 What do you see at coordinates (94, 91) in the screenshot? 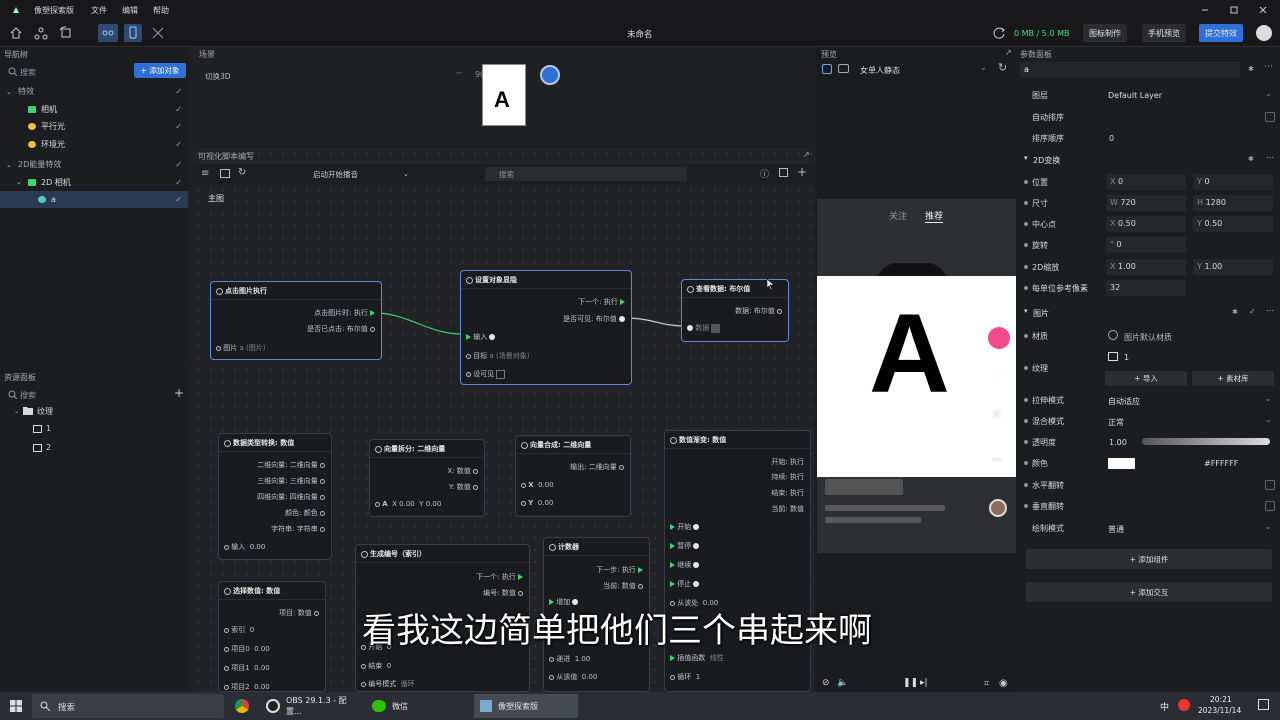
I see `nav-item: ⌄ 特效 ✓` at bounding box center [94, 91].